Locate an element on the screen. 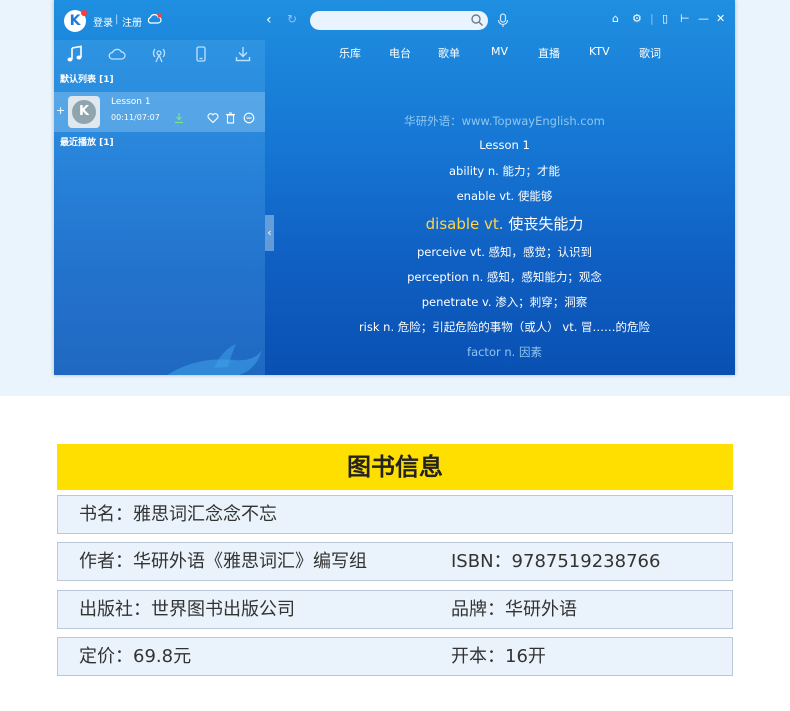  heart-icon is located at coordinates (213, 118).